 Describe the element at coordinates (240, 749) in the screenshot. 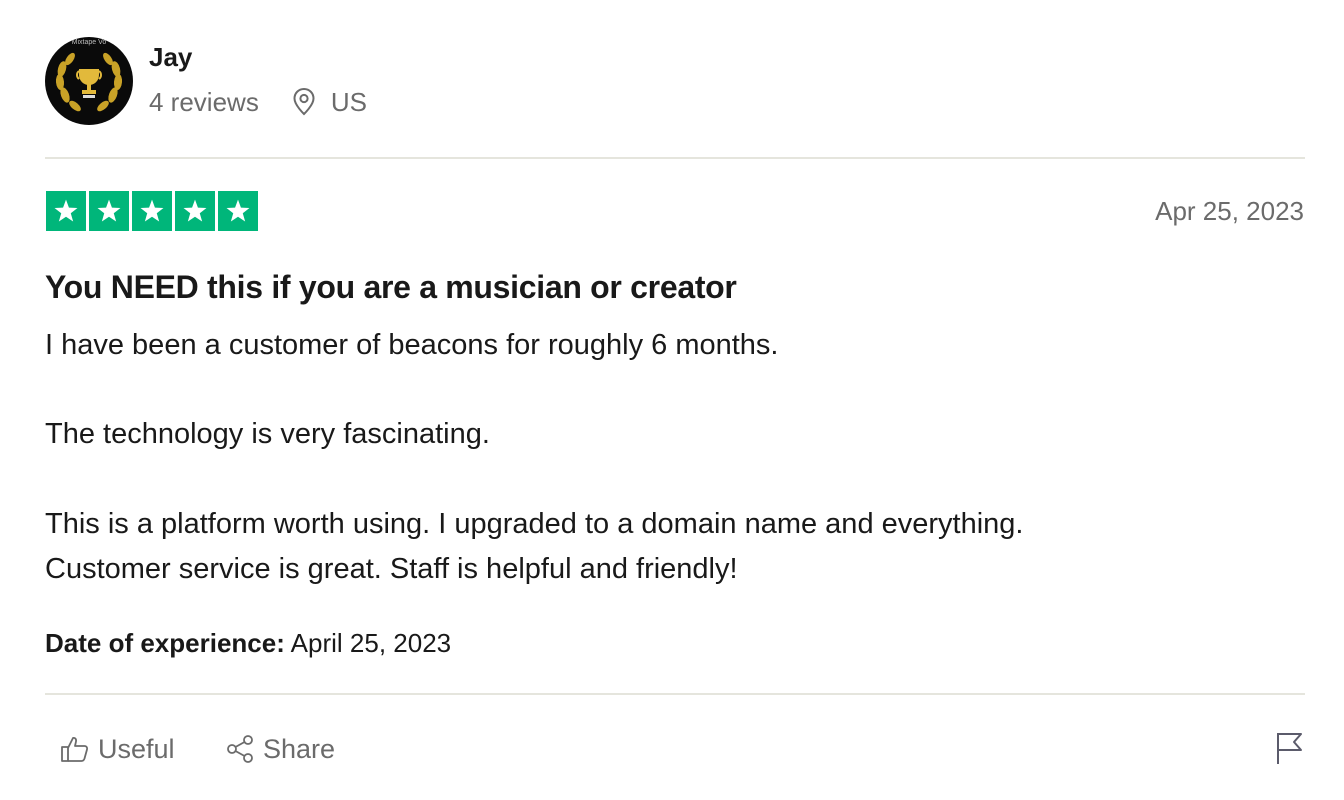

I see `share-icon` at that location.